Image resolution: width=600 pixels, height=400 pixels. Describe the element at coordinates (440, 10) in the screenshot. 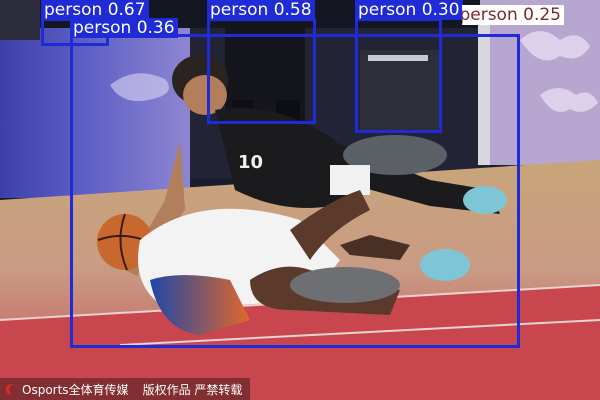

I see `detection-score: 0.30` at that location.